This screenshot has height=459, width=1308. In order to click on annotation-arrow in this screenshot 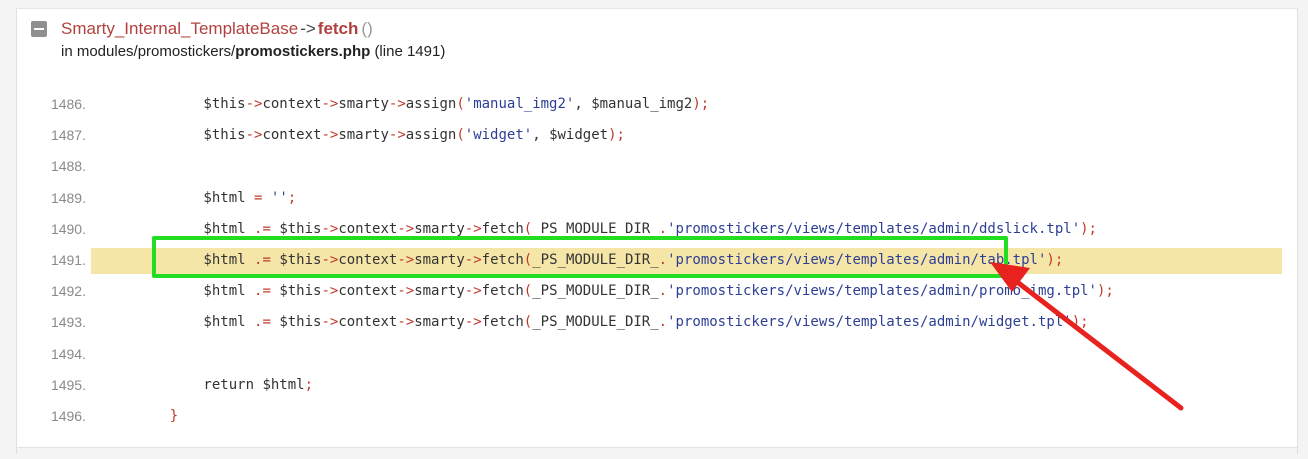, I will do `click(1087, 336)`.